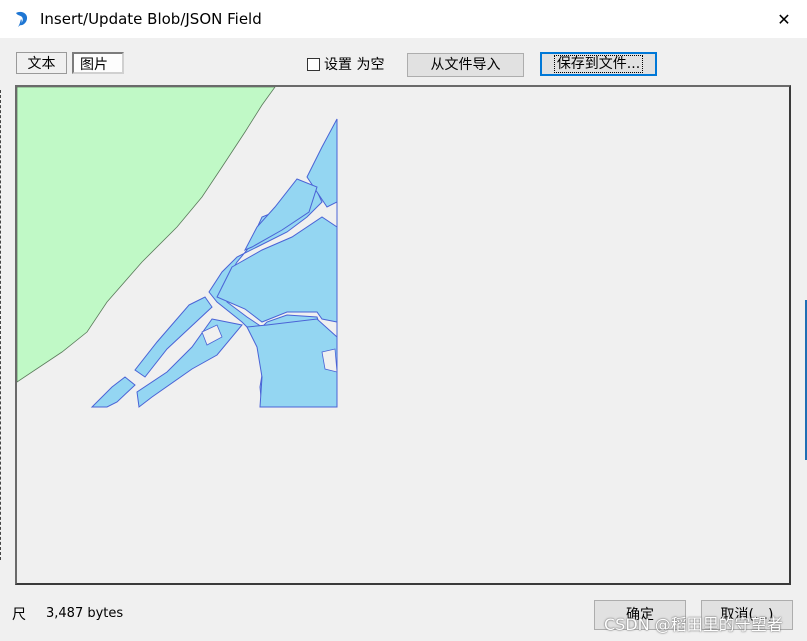 The height and width of the screenshot is (641, 807). I want to click on app-logo-icon, so click(22, 19).